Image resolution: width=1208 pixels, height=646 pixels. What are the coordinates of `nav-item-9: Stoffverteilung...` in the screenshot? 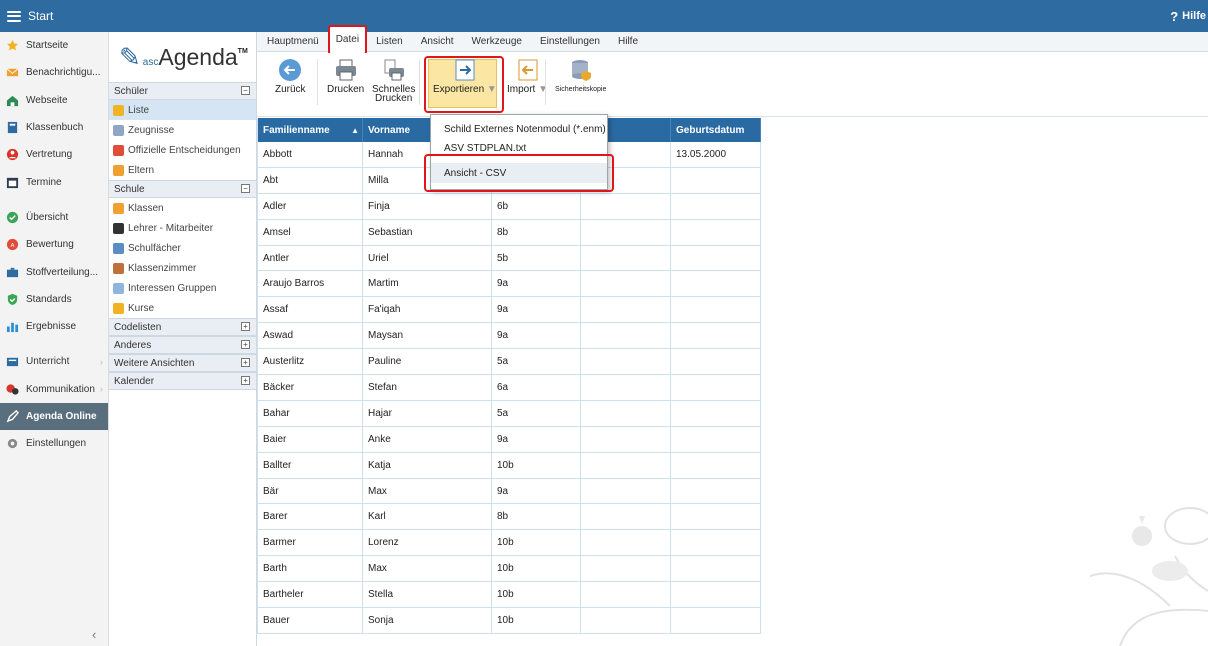 It's located at (54, 271).